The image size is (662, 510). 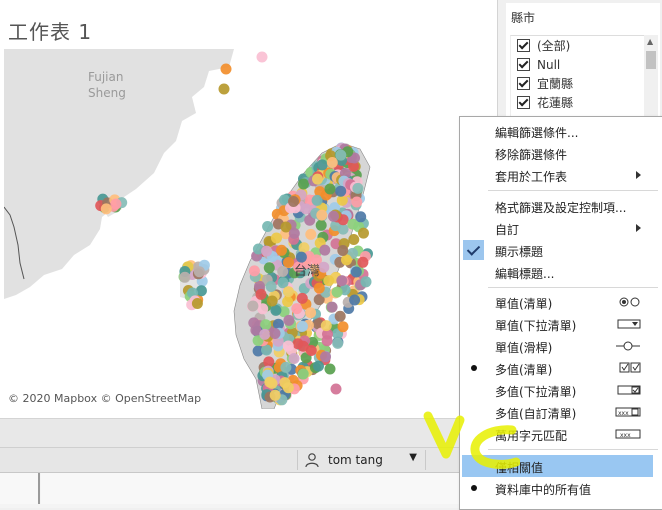 What do you see at coordinates (651, 60) in the screenshot?
I see `scroll-thumb` at bounding box center [651, 60].